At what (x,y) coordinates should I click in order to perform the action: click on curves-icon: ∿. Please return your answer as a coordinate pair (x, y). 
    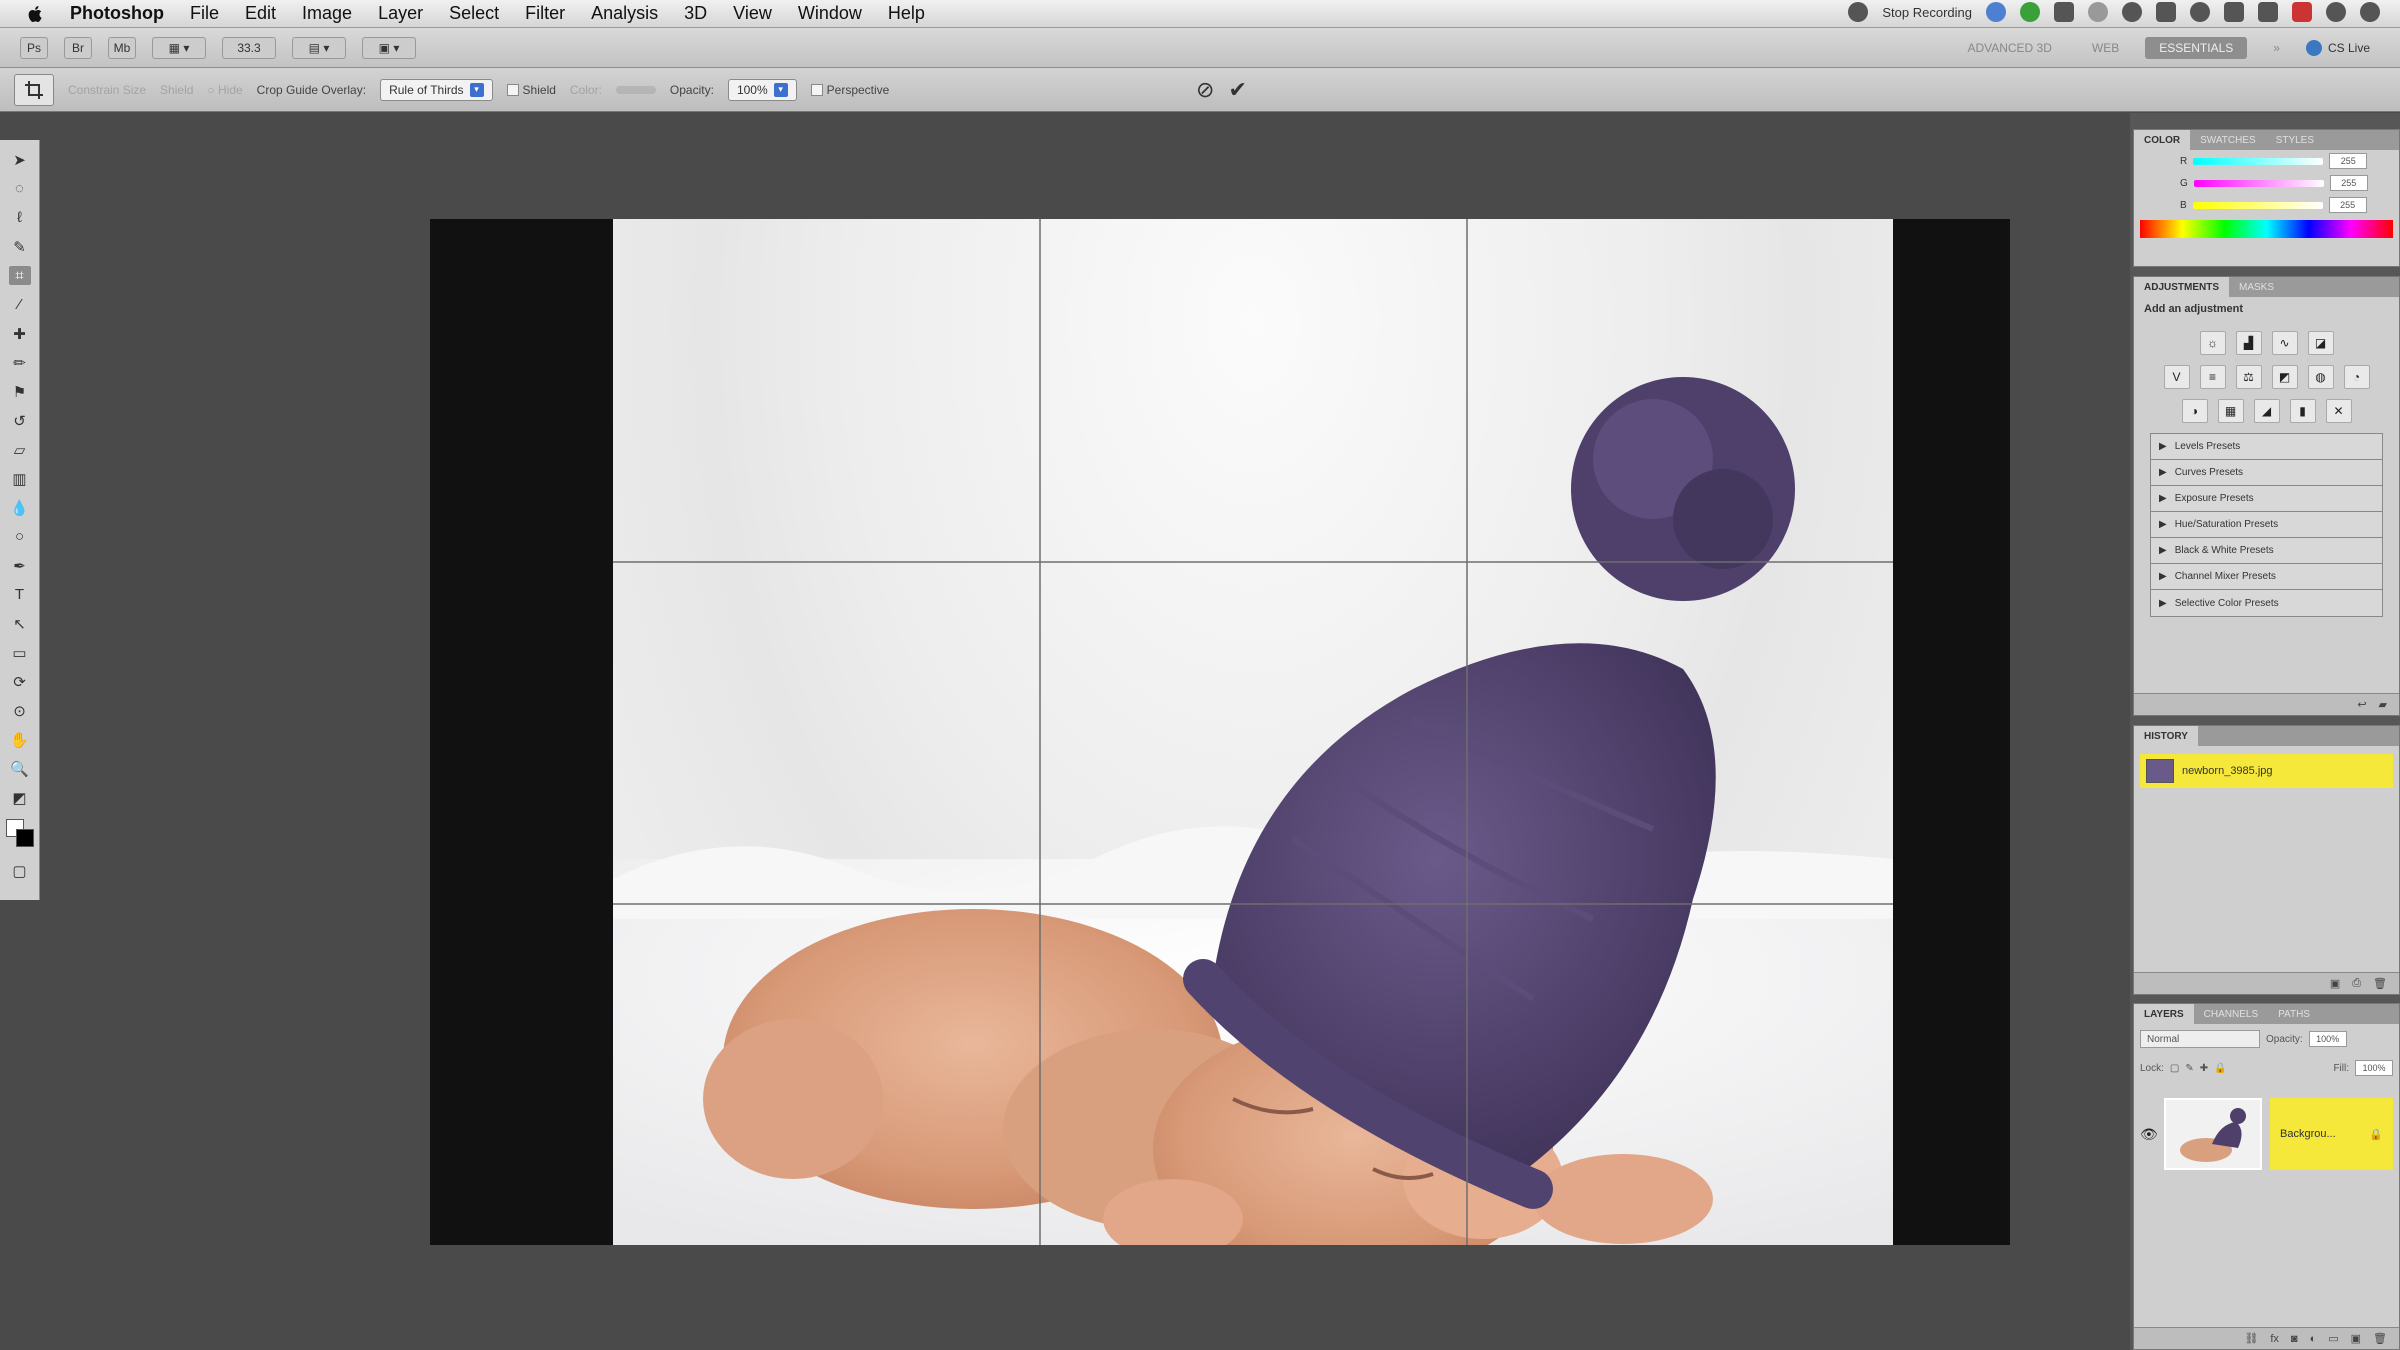
    Looking at the image, I should click on (2284, 343).